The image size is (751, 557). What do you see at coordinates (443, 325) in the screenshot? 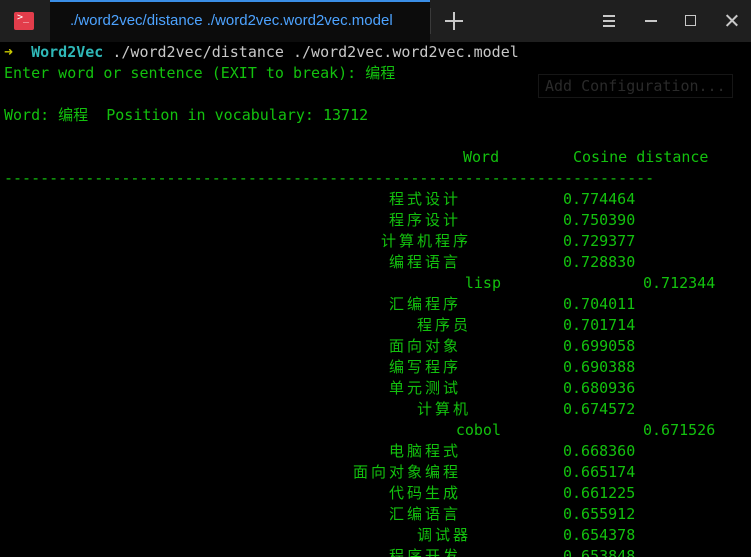
I see `result-word: 程序员` at bounding box center [443, 325].